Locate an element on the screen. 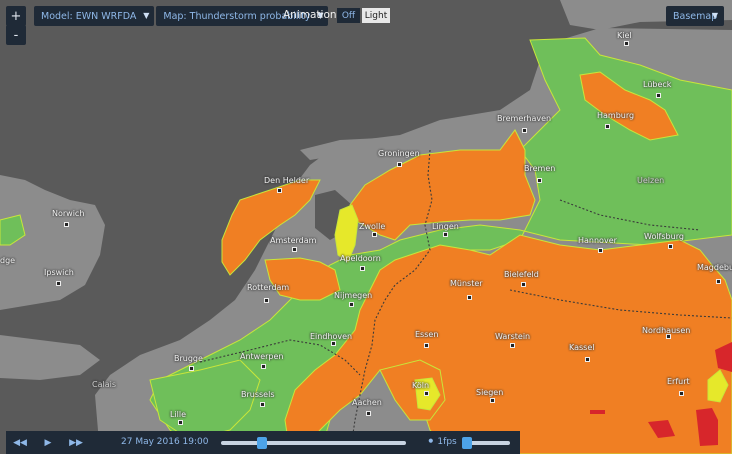 The width and height of the screenshot is (732, 454). city-label: Siegen is located at coordinates (490, 392).